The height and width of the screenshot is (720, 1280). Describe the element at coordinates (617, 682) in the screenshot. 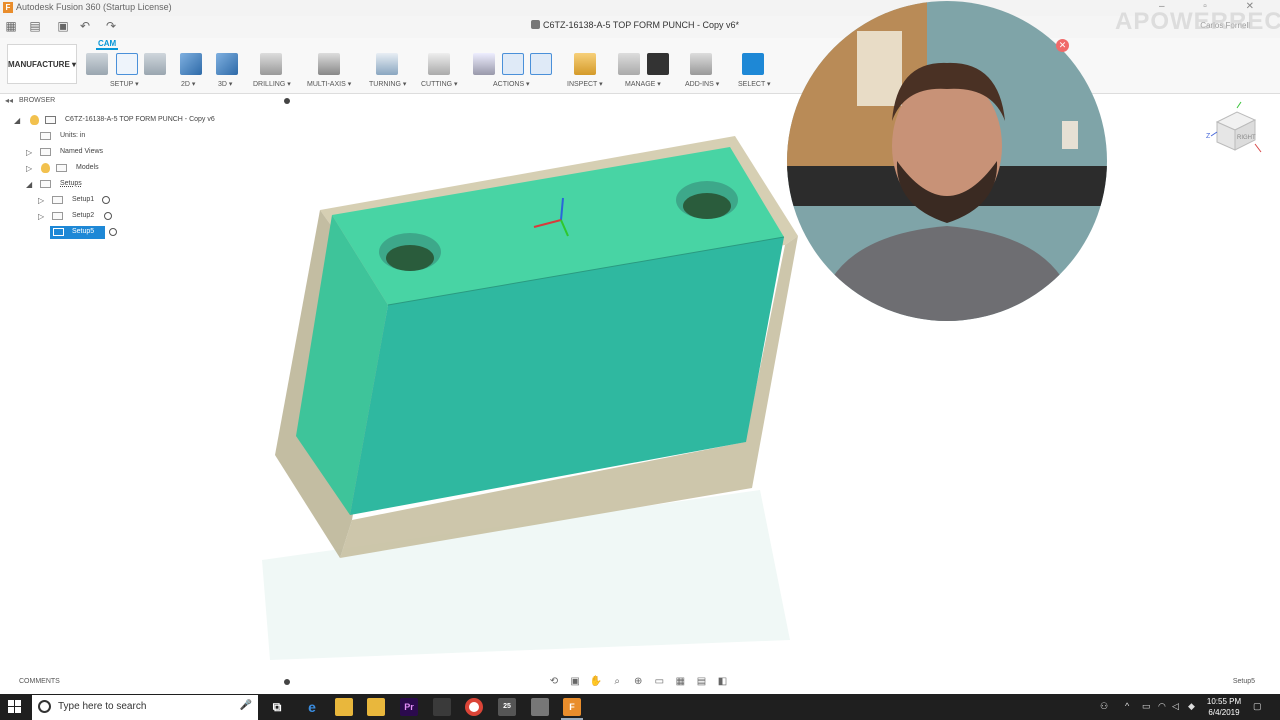

I see `zoom-icon: ⌕` at that location.